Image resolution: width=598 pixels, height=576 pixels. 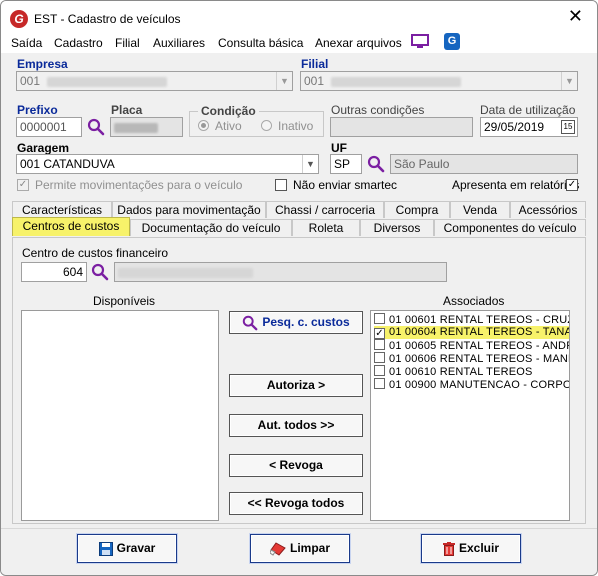 What do you see at coordinates (124, 301) in the screenshot?
I see `disponiveis-label: Disponíveis` at bounding box center [124, 301].